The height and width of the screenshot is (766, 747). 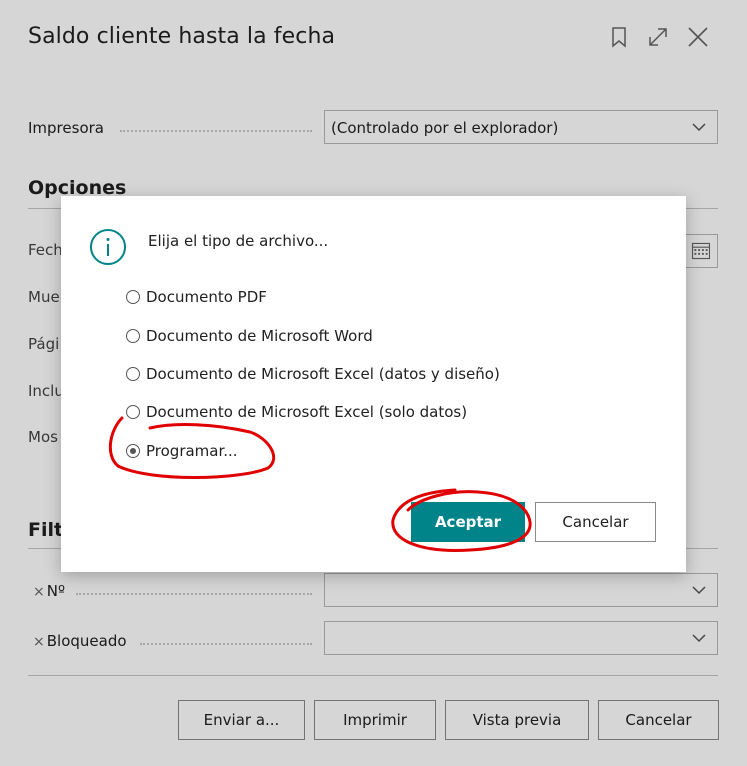 I want to click on radio-option-pdf: Documento PDF, so click(x=196, y=297).